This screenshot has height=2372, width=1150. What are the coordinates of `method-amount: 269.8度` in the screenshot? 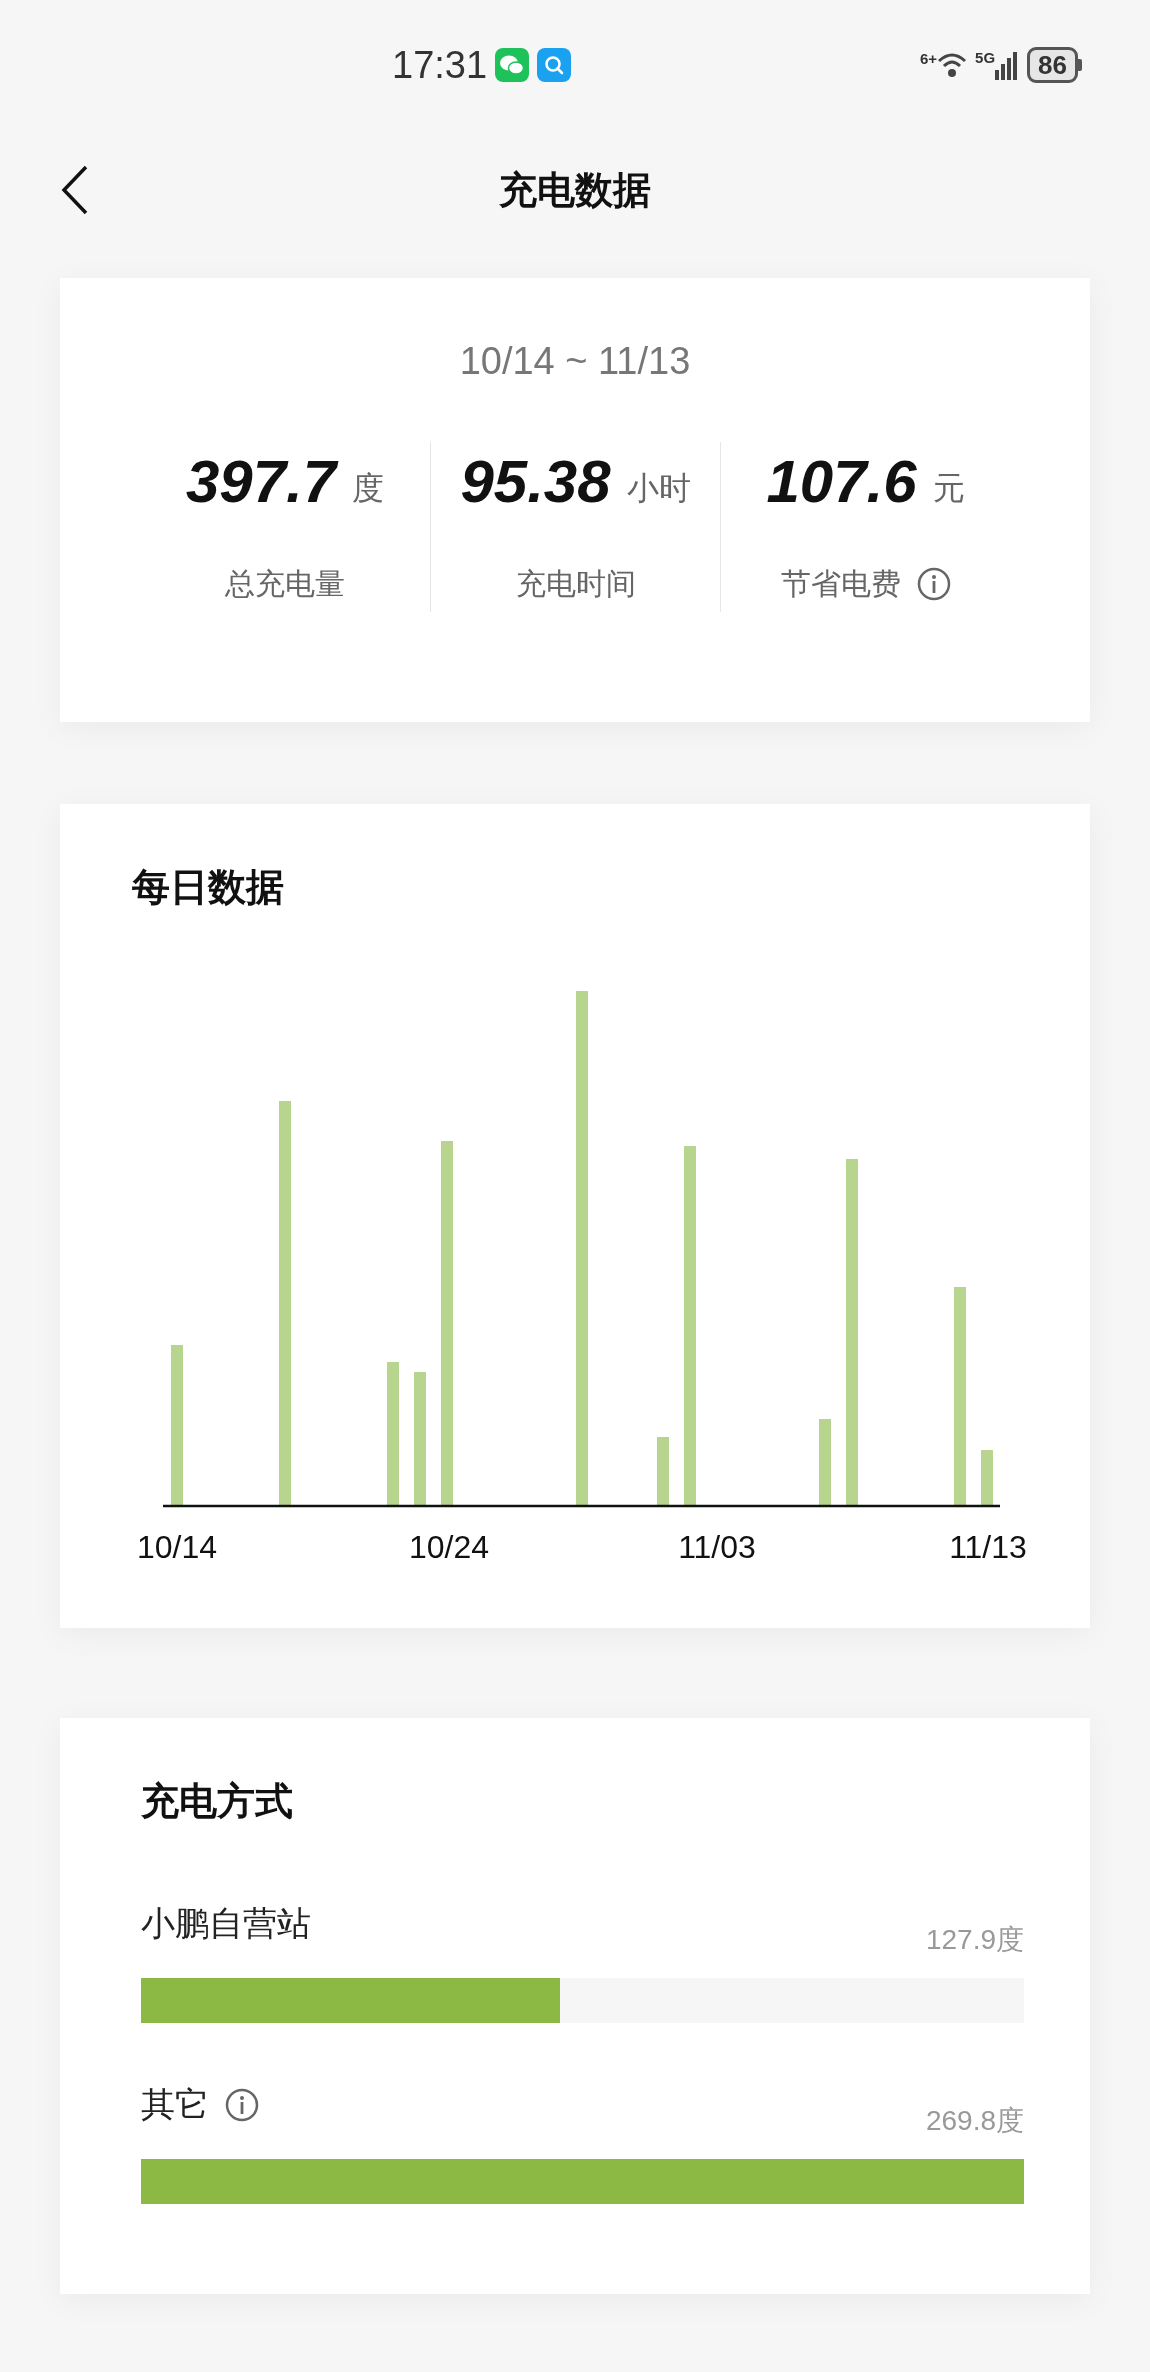 It's located at (974, 2121).